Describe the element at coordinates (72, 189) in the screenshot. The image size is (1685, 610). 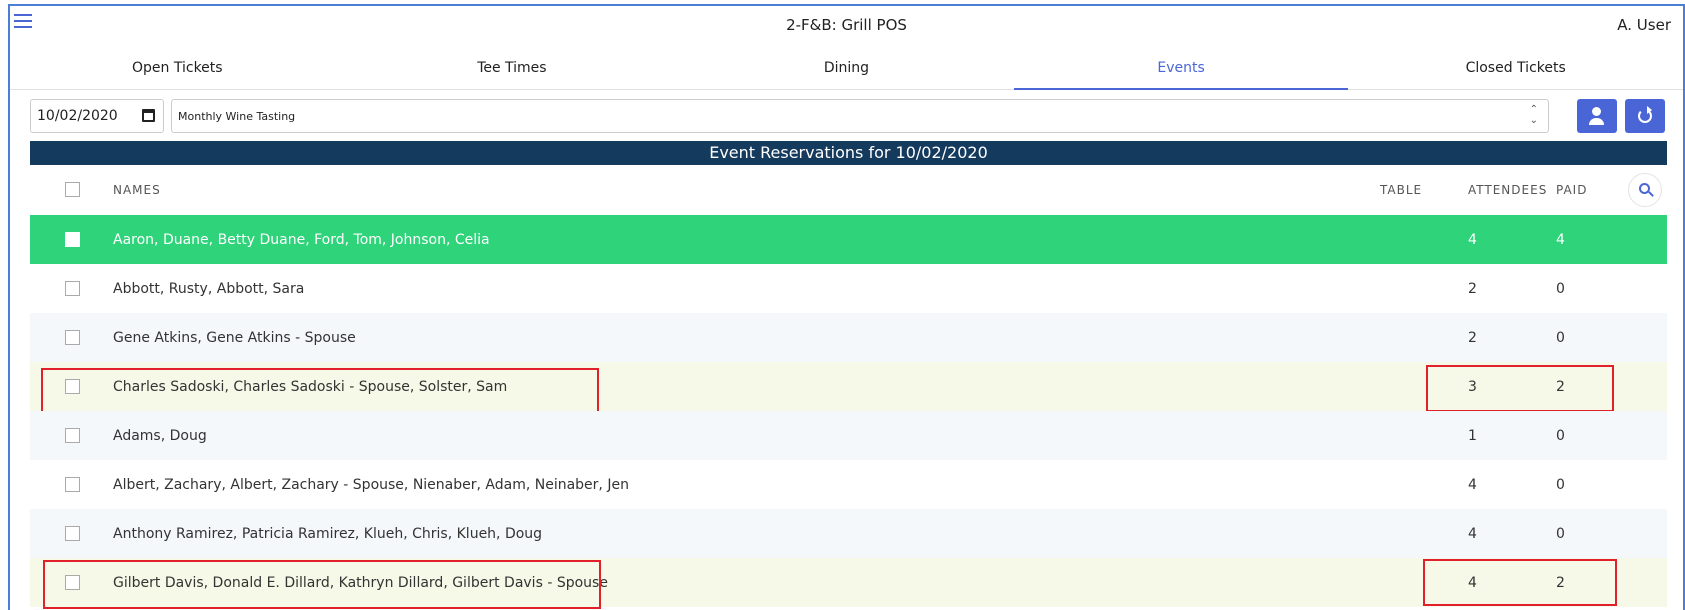
I see `select-all-checkbox` at that location.